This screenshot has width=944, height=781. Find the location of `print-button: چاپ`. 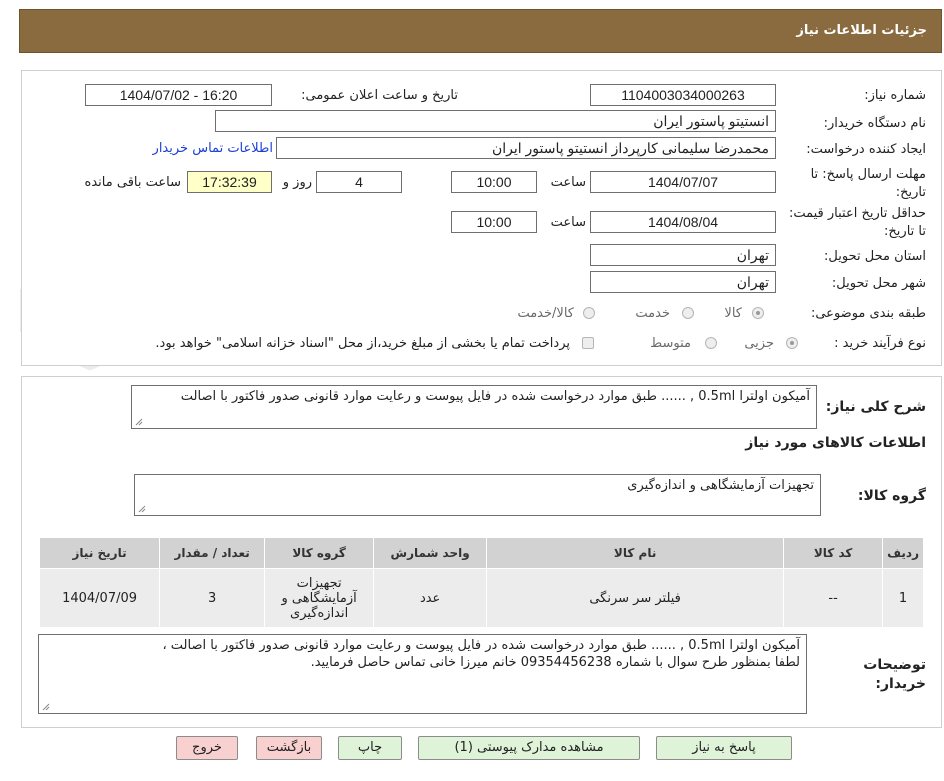

print-button: چاپ is located at coordinates (370, 748).